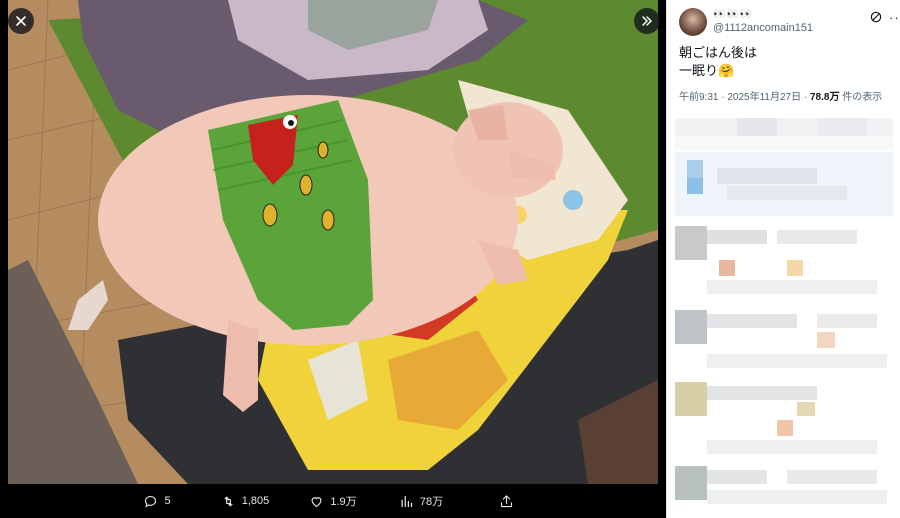 The height and width of the screenshot is (518, 900). Describe the element at coordinates (763, 28) in the screenshot. I see `user-handle: @1112ancomain151` at that location.